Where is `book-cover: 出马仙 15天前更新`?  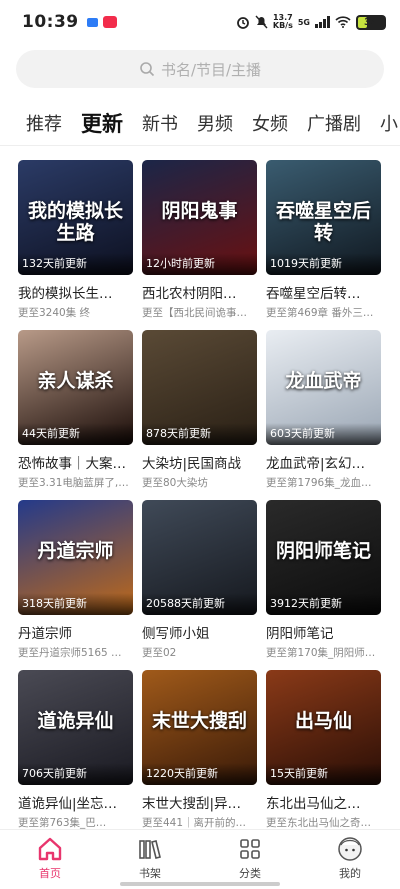
book-cover: 出马仙 15天前更新 is located at coordinates (323, 727).